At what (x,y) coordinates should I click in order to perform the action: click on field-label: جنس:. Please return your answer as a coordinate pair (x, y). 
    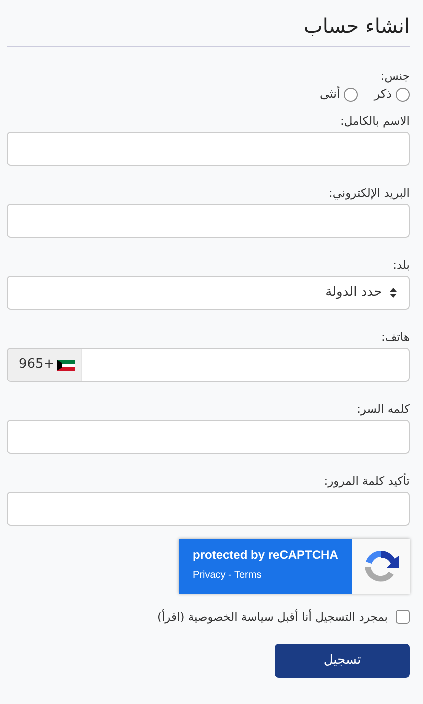
    Looking at the image, I should click on (395, 76).